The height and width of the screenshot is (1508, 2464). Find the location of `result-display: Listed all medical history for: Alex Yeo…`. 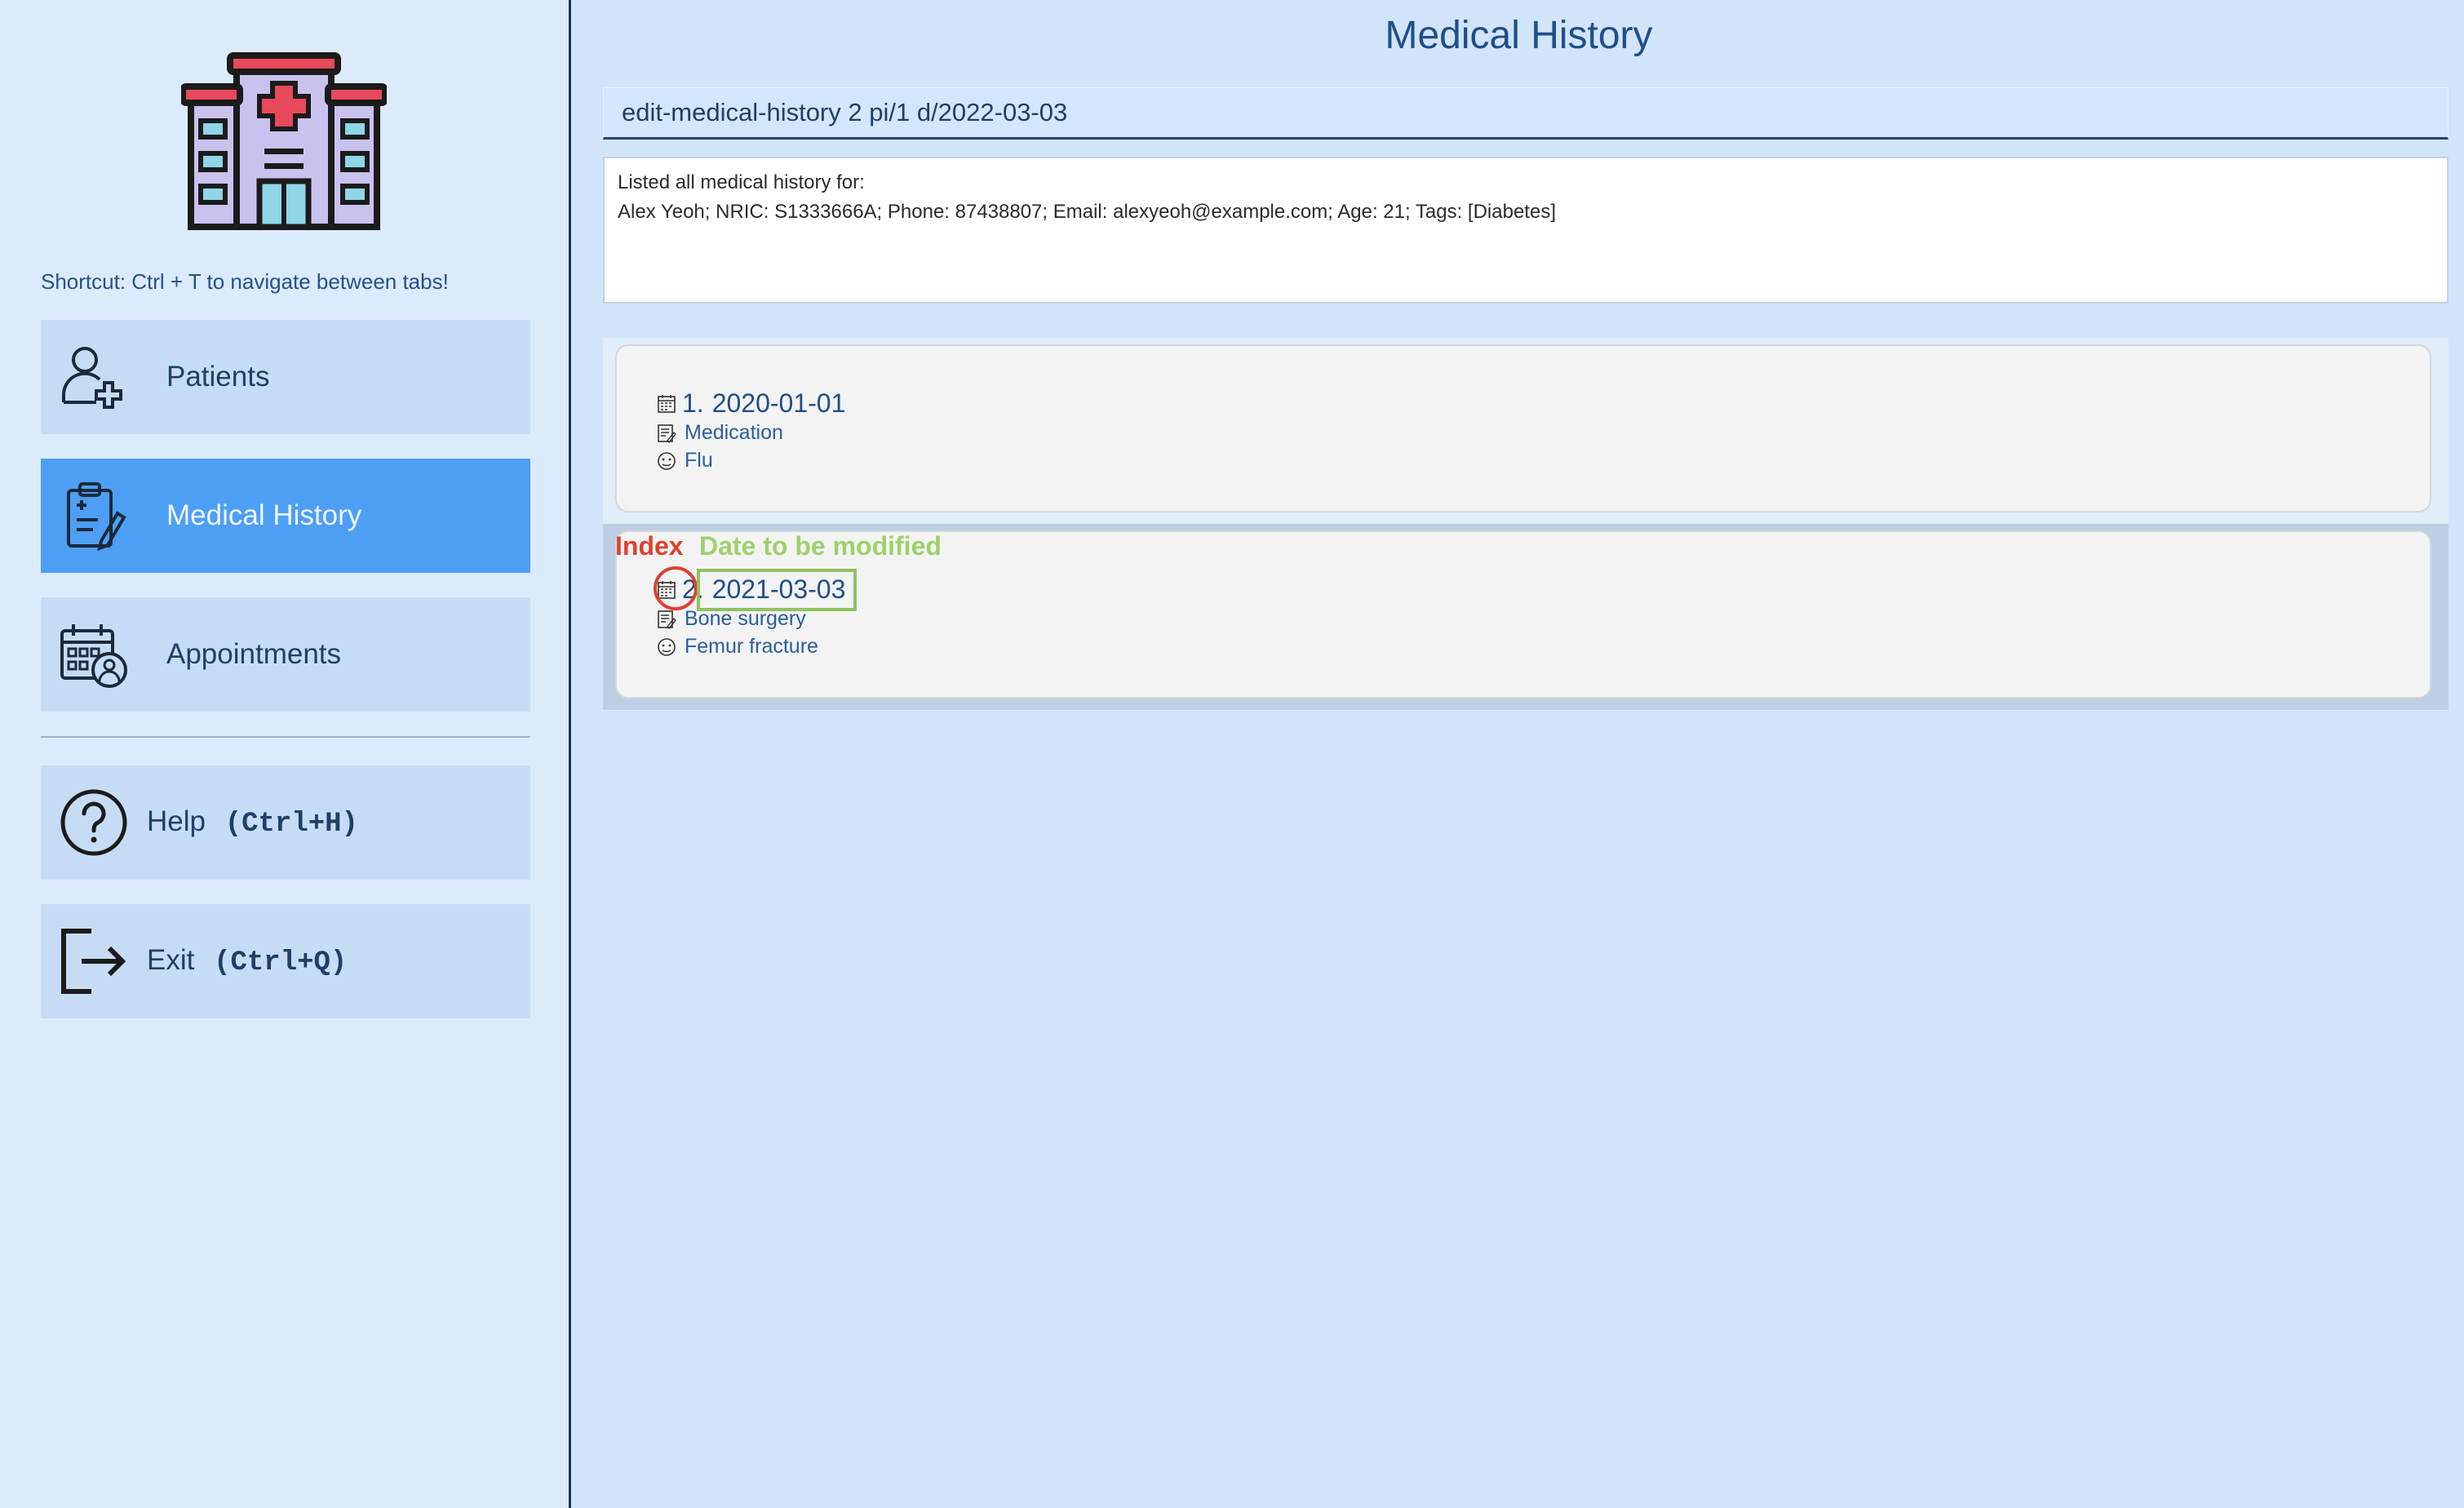

result-display: Listed all medical history for: Alex Yeo… is located at coordinates (1525, 230).